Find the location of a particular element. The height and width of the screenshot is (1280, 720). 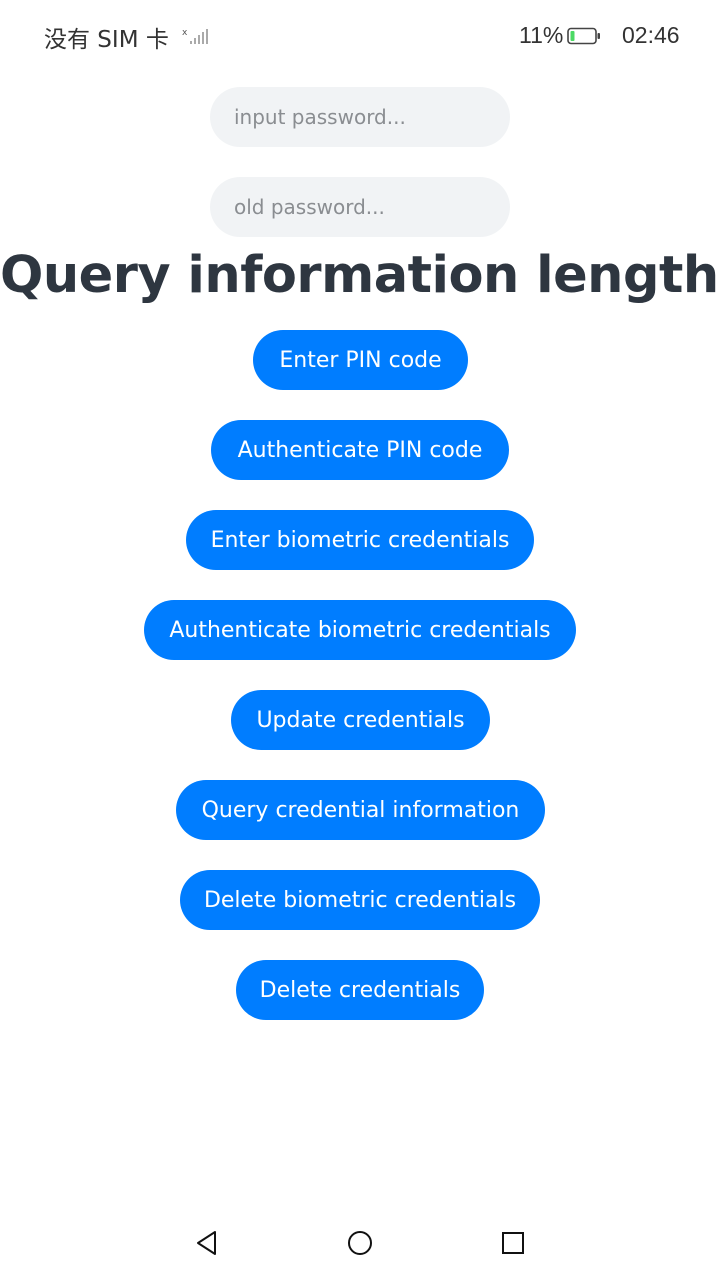

delete-biometric-button: Delete biometric credentials is located at coordinates (360, 900).